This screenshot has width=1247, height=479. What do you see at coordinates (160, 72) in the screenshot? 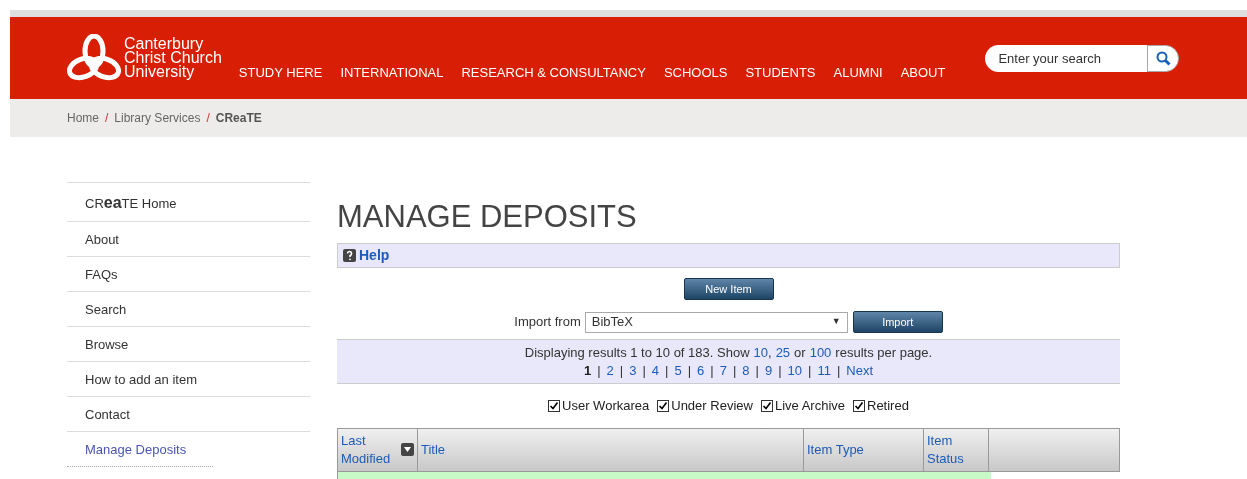
I see `logo-text: University` at bounding box center [160, 72].